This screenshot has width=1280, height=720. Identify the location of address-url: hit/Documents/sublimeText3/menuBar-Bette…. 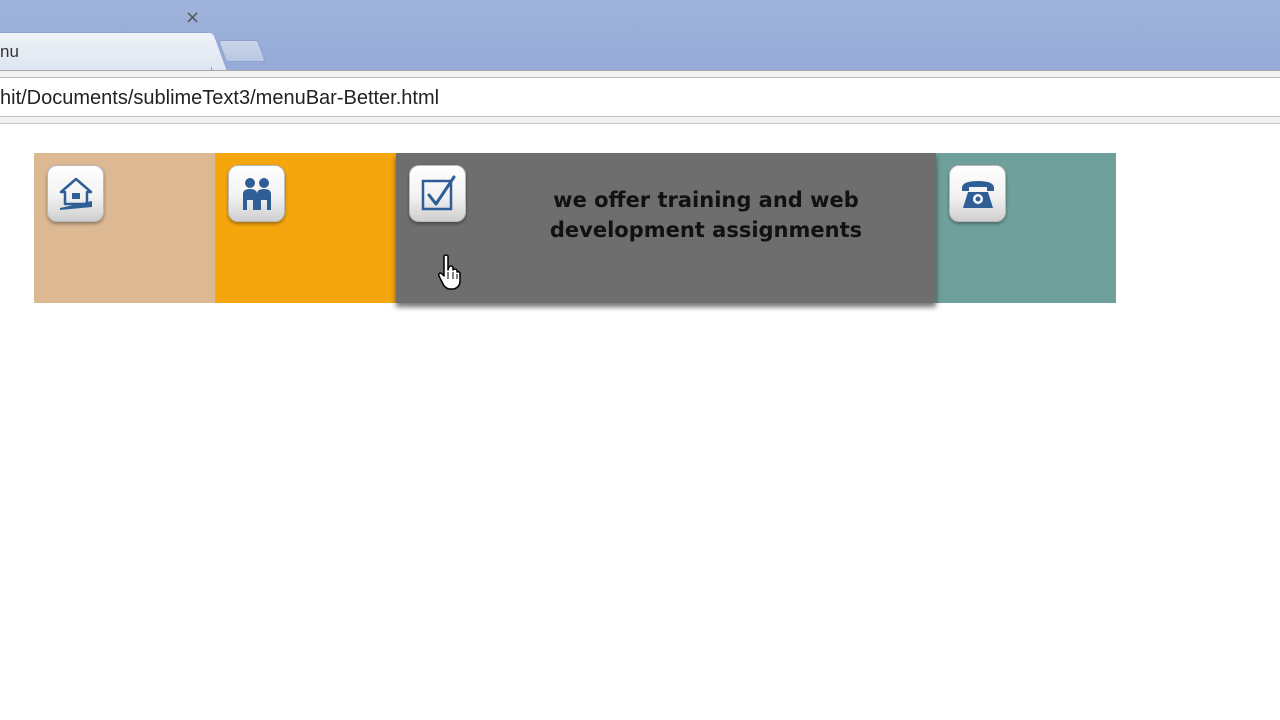
(220, 98).